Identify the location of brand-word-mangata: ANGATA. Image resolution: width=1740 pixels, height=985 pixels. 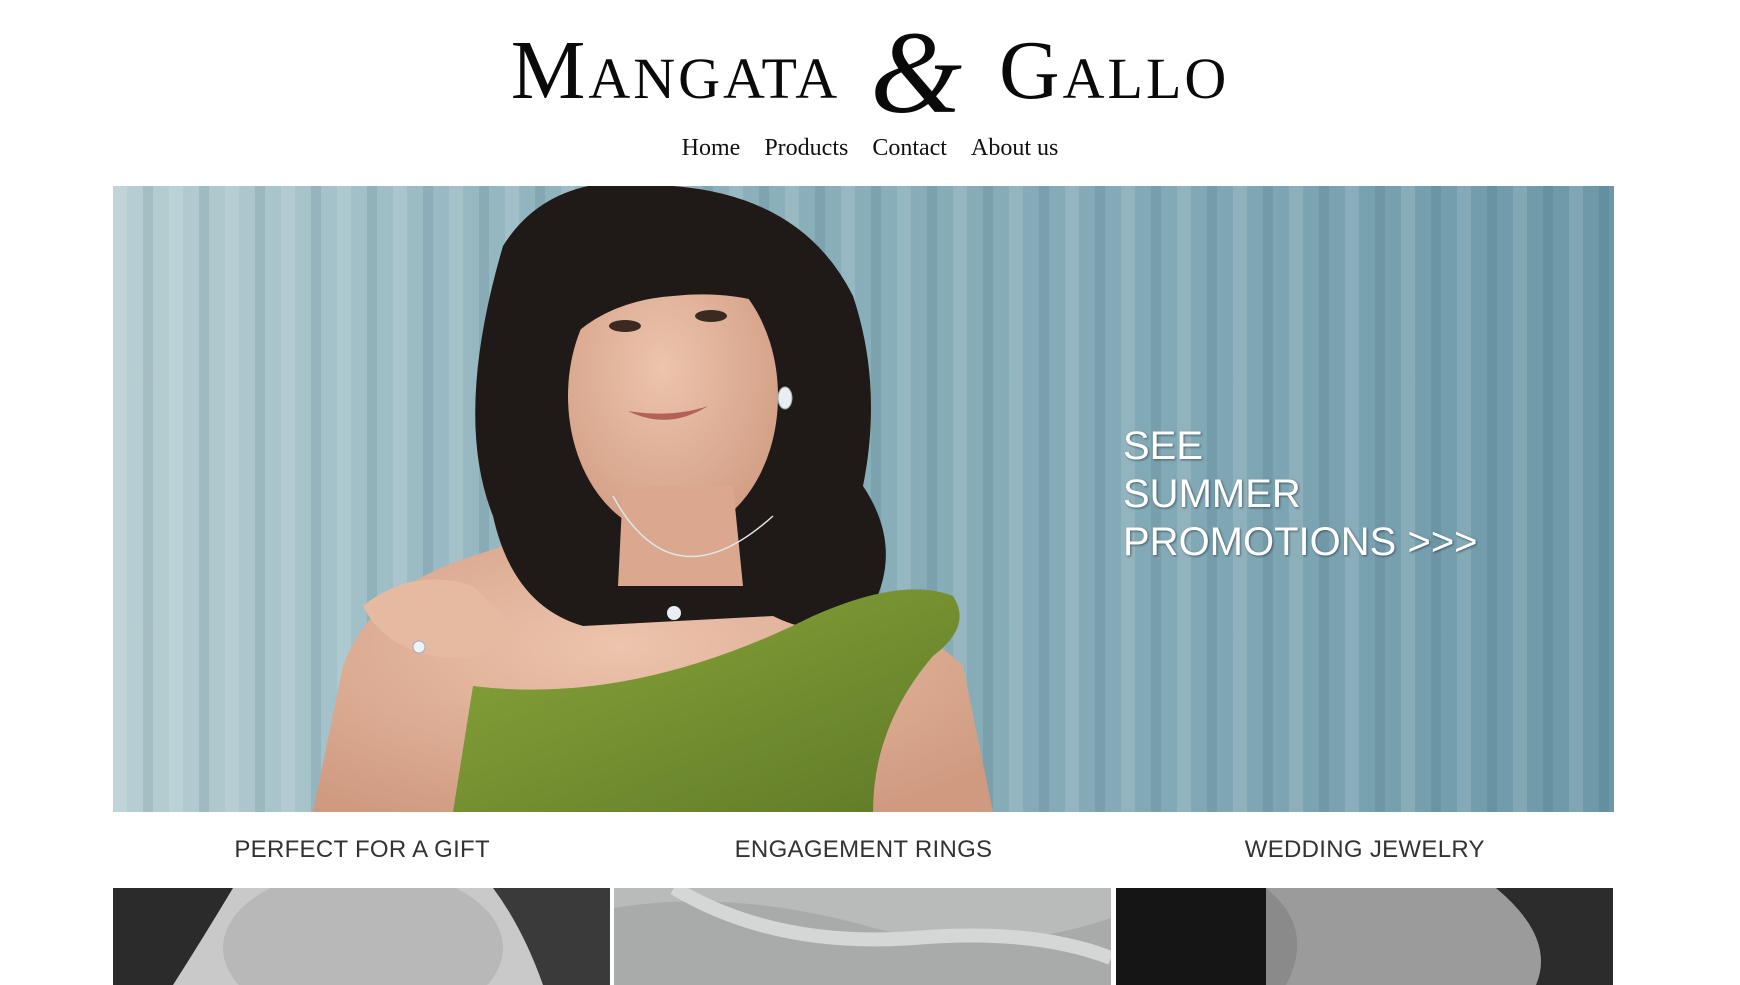
(714, 78).